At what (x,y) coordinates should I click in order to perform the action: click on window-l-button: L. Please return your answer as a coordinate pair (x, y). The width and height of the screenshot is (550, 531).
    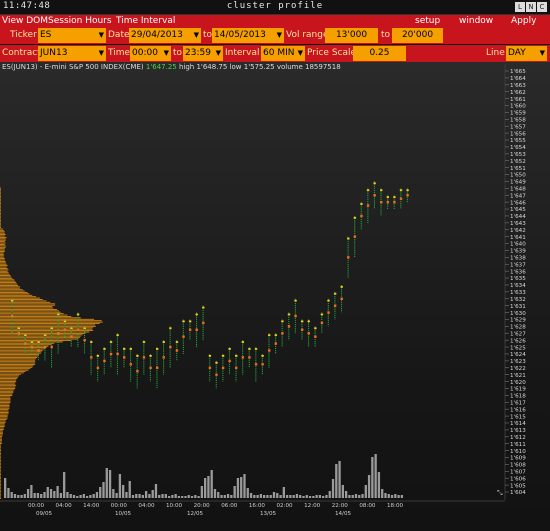
    Looking at the image, I should click on (520, 7).